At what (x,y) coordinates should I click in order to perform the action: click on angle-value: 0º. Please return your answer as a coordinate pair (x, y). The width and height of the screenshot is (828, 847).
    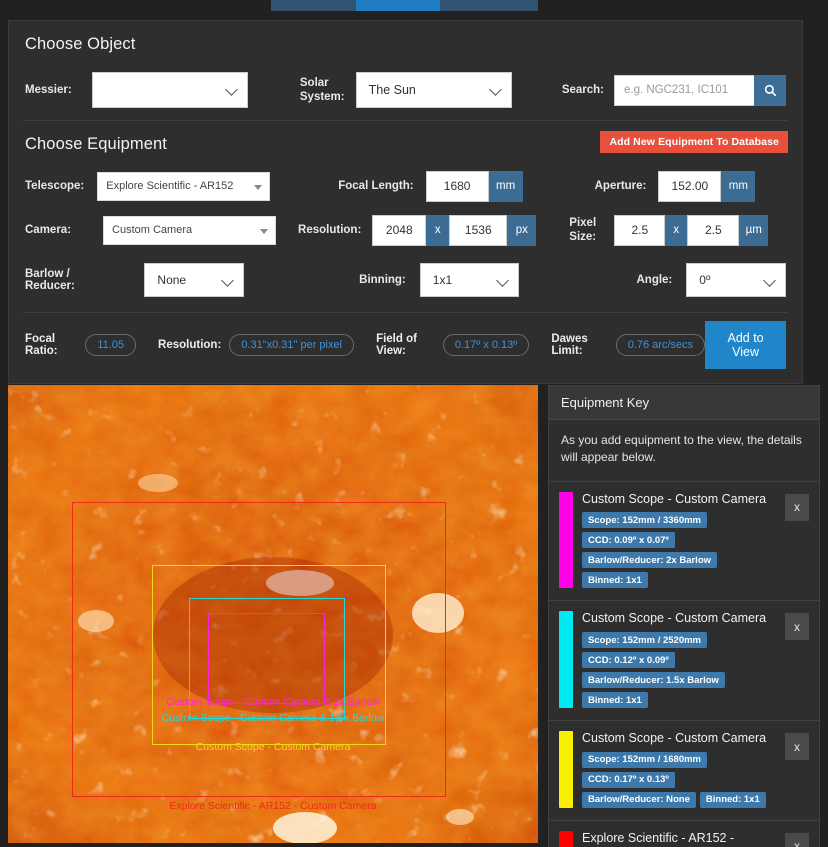
    Looking at the image, I should click on (705, 280).